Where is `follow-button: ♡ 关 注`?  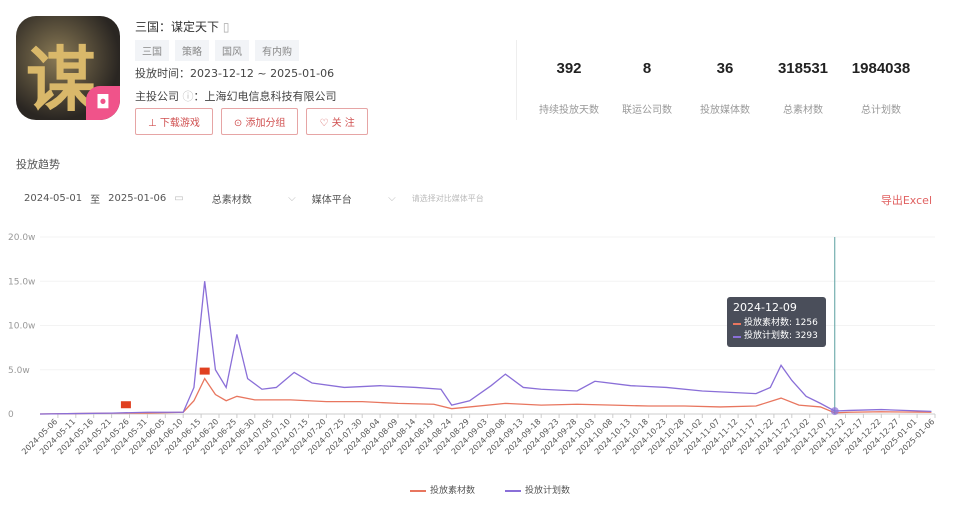
follow-button: ♡ 关 注 is located at coordinates (337, 121).